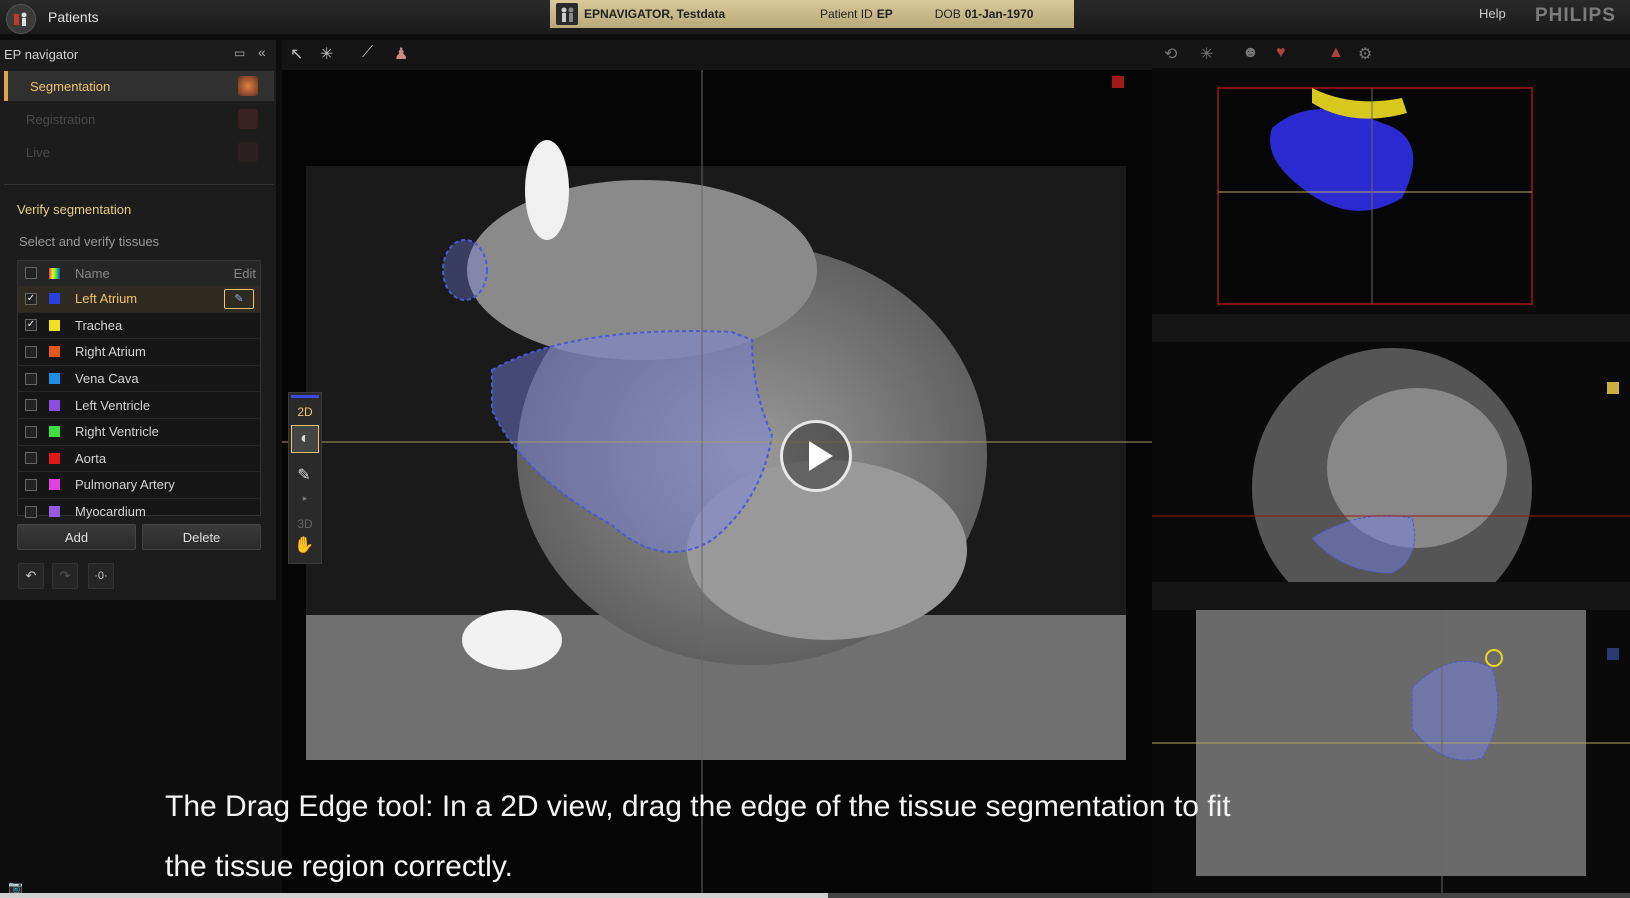 The height and width of the screenshot is (898, 1630). Describe the element at coordinates (821, 456) in the screenshot. I see `play-icon` at that location.